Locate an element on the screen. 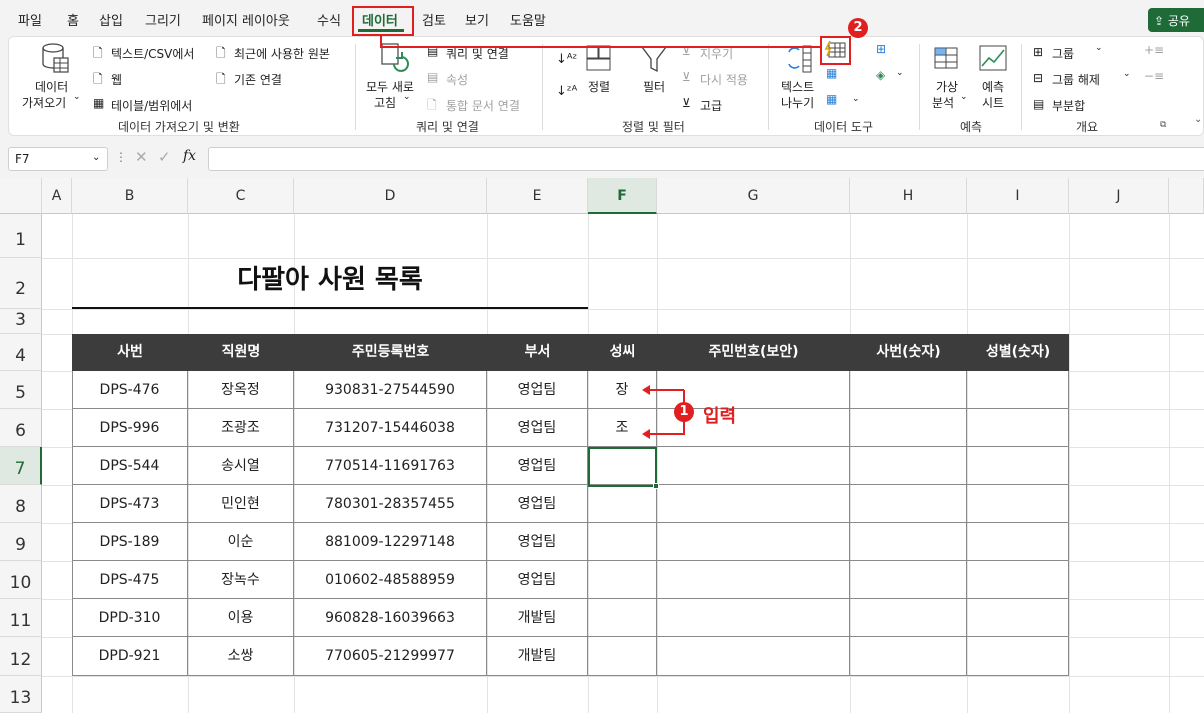 This screenshot has height=713, width=1204. table-header-cell: 성씨 is located at coordinates (622, 352).